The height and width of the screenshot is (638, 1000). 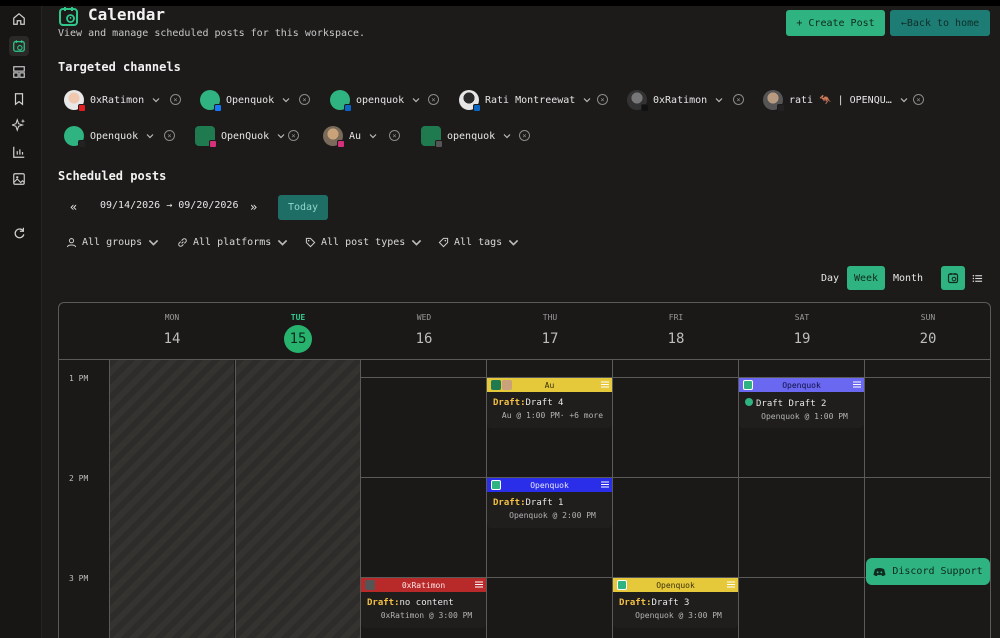 What do you see at coordinates (830, 278) in the screenshot?
I see `view-day-button: Day` at bounding box center [830, 278].